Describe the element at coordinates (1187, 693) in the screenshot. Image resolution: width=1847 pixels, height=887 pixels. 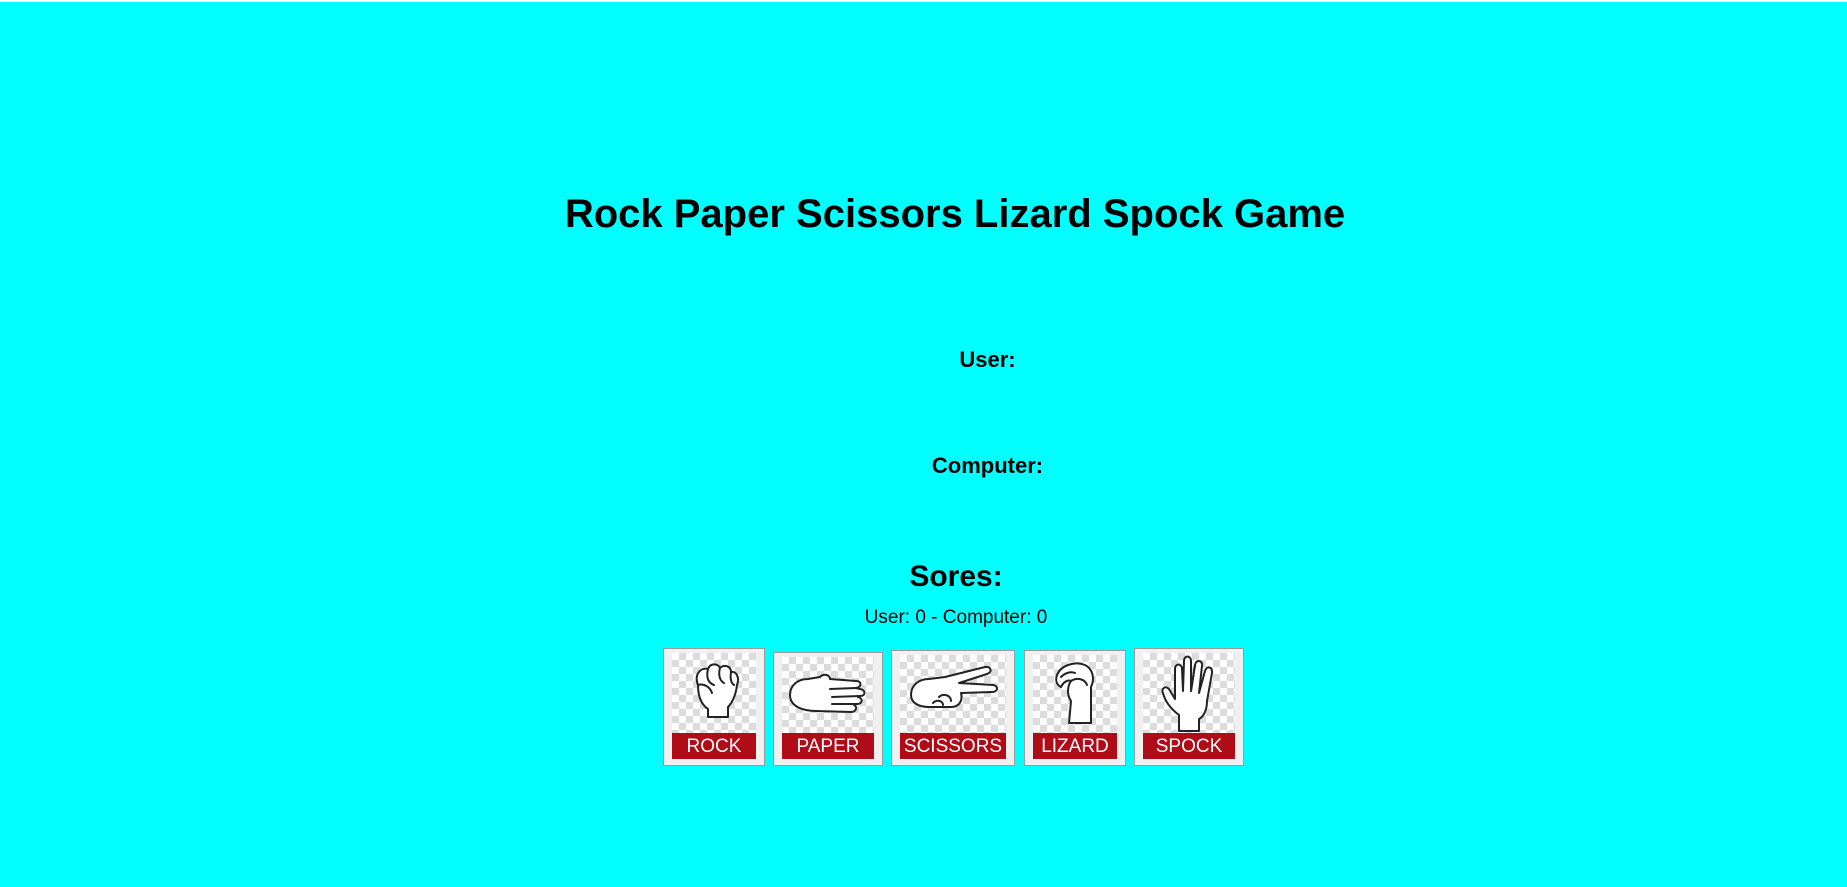
I see `spock-hand-icon` at that location.